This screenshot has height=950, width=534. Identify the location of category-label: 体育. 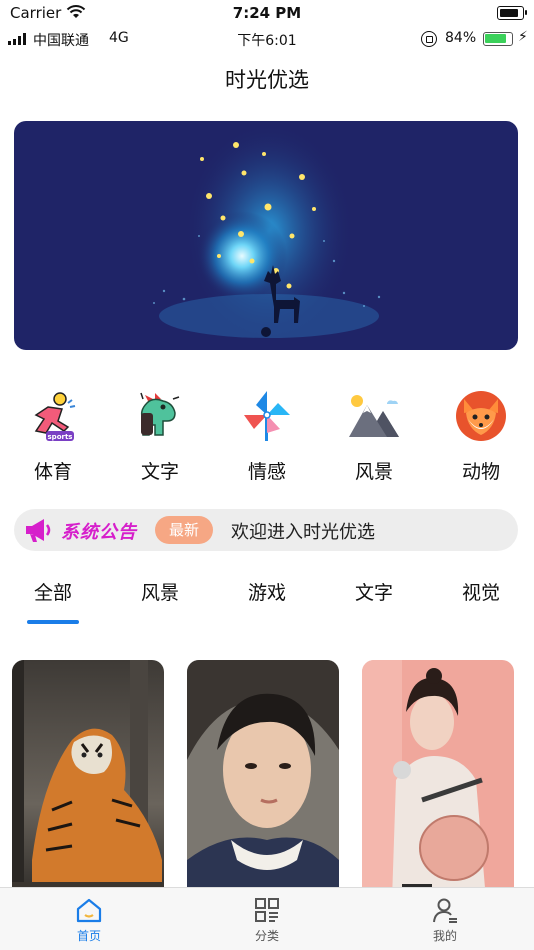
(52, 472).